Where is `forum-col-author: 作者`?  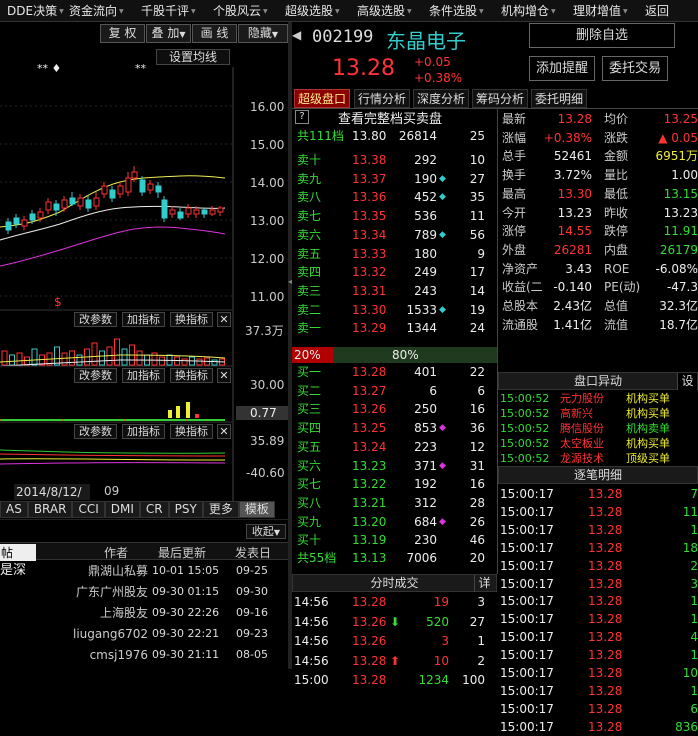 forum-col-author: 作者 is located at coordinates (116, 552).